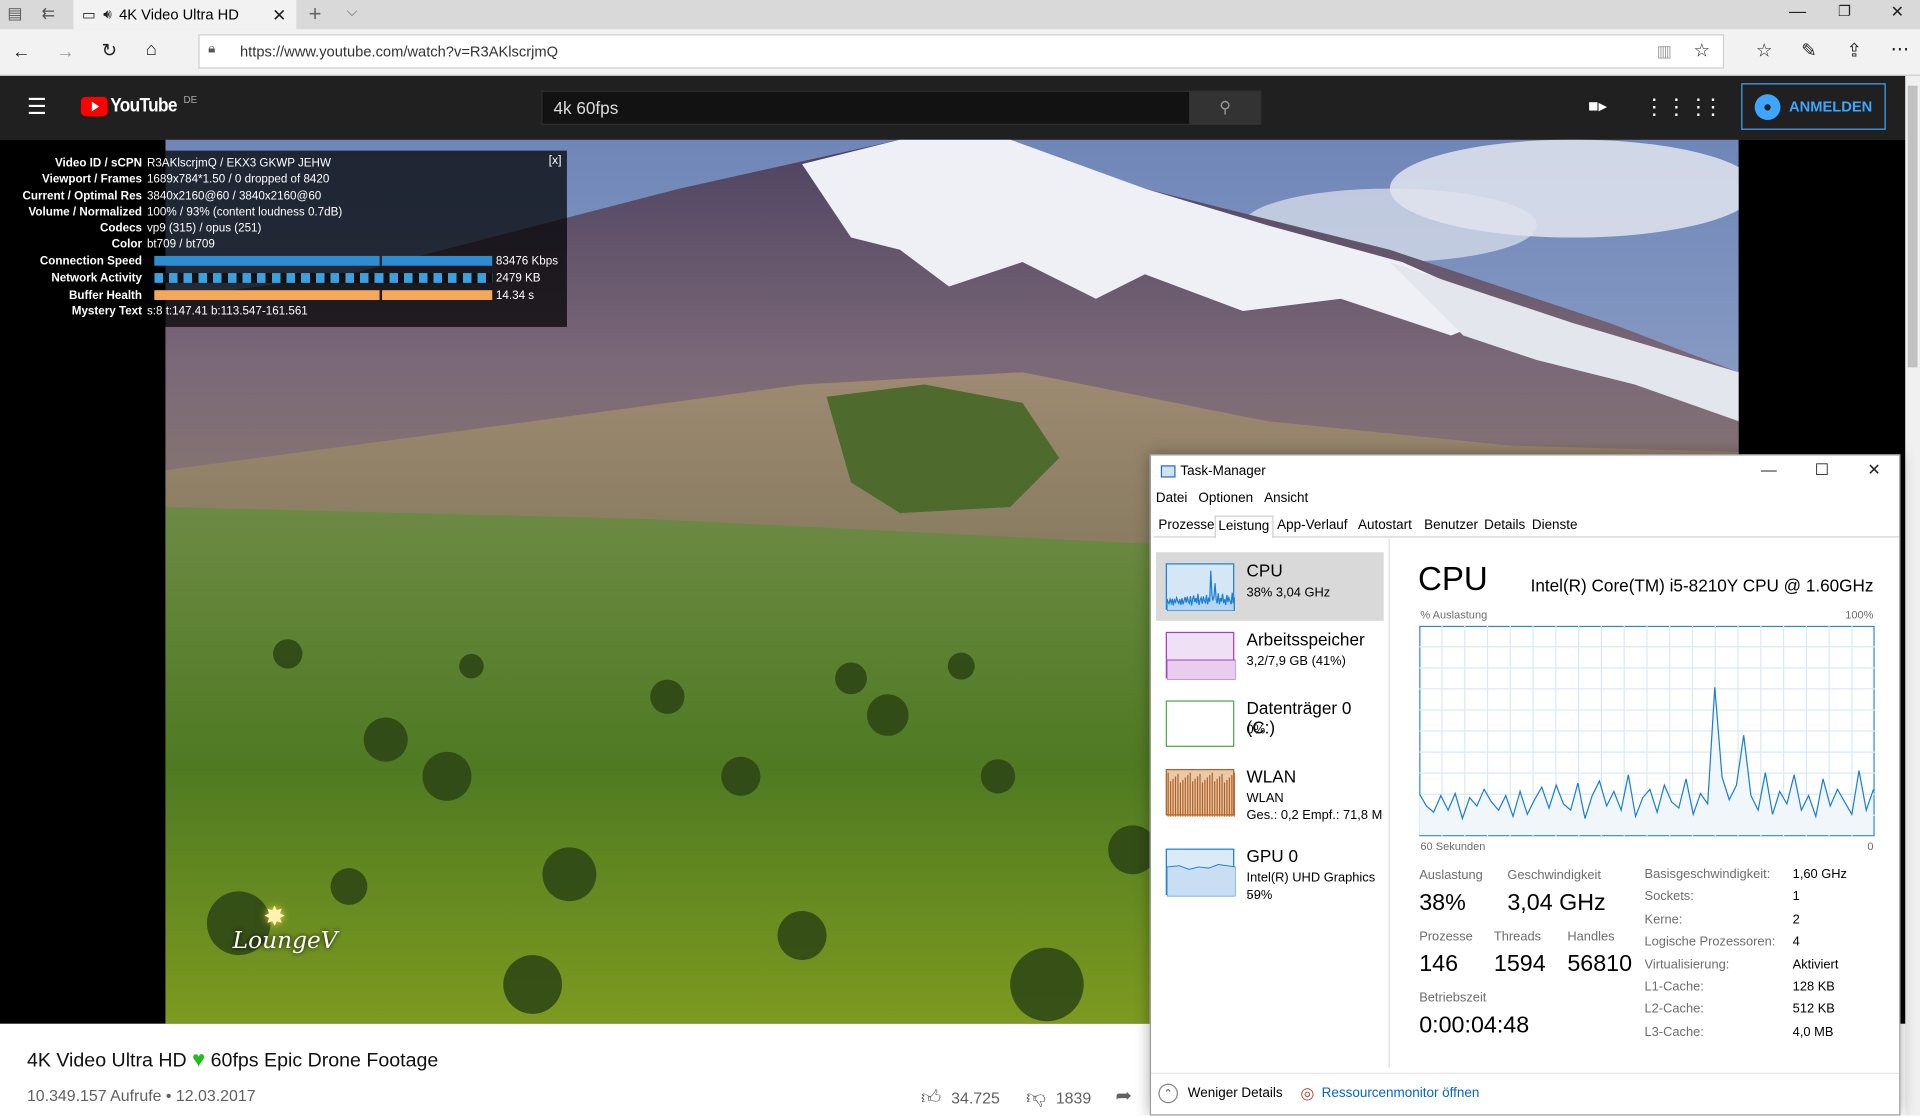 The width and height of the screenshot is (1920, 1116). What do you see at coordinates (1168, 1093) in the screenshot?
I see `chevron-up-icon: ⌃` at bounding box center [1168, 1093].